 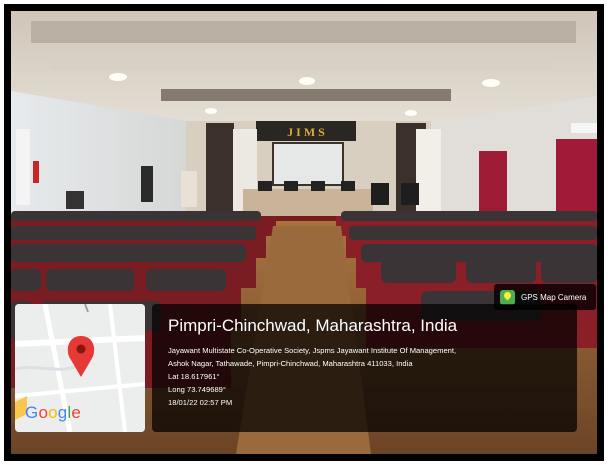 What do you see at coordinates (76, 412) in the screenshot?
I see `google-logo-letter: e` at bounding box center [76, 412].